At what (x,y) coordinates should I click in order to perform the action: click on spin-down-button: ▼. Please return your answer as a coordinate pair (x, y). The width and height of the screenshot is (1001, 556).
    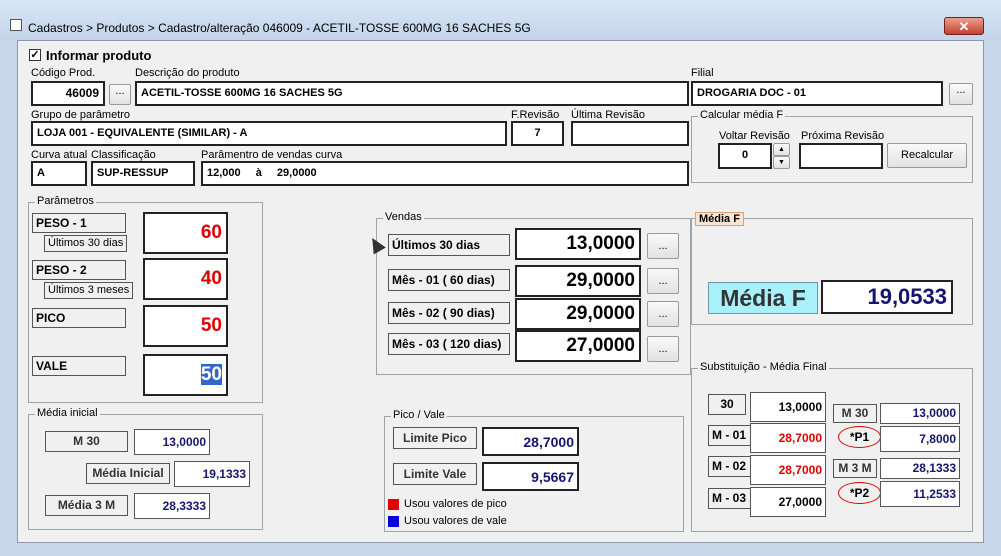
    Looking at the image, I should click on (781, 162).